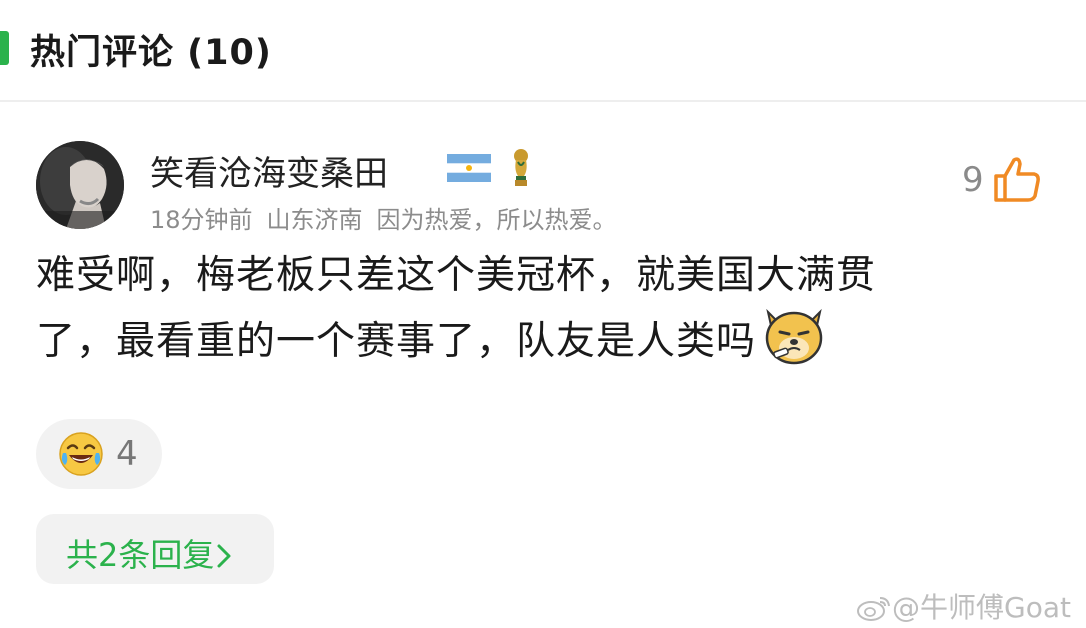  Describe the element at coordinates (469, 168) in the screenshot. I see `argentina-flag-icon` at that location.